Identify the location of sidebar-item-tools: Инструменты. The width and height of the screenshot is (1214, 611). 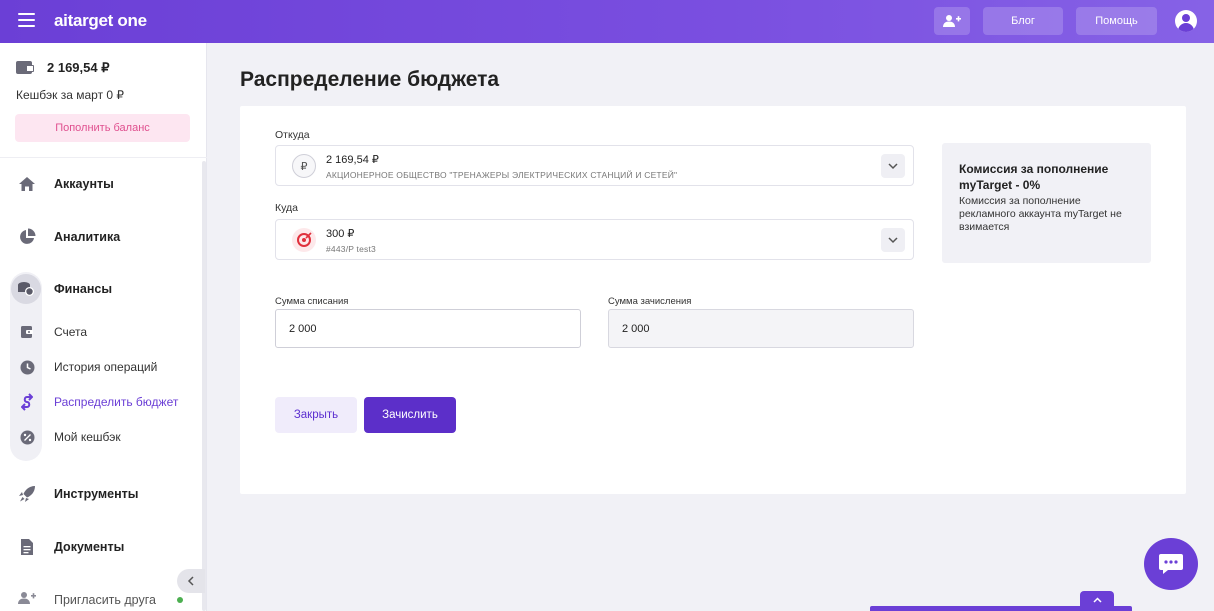
(100, 494).